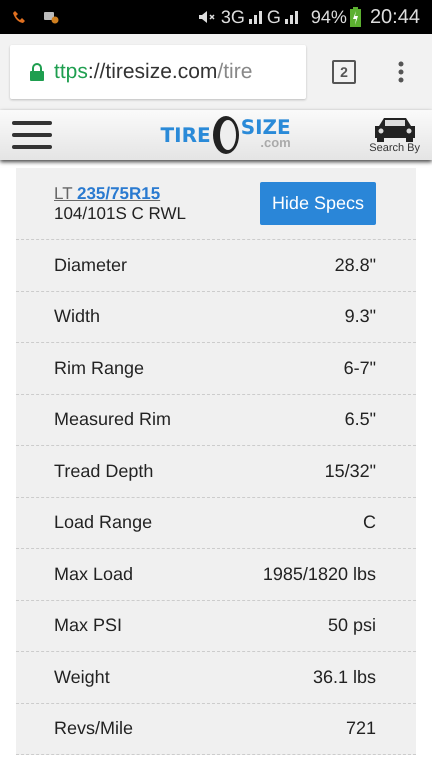 Image resolution: width=432 pixels, height=768 pixels. I want to click on url-scheme: ttps, so click(71, 72).